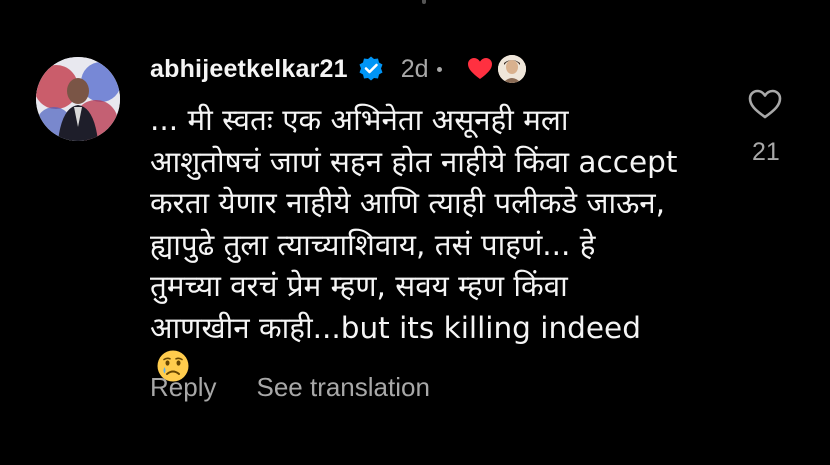 Image resolution: width=830 pixels, height=465 pixels. What do you see at coordinates (183, 387) in the screenshot?
I see `reply-button: Reply` at bounding box center [183, 387].